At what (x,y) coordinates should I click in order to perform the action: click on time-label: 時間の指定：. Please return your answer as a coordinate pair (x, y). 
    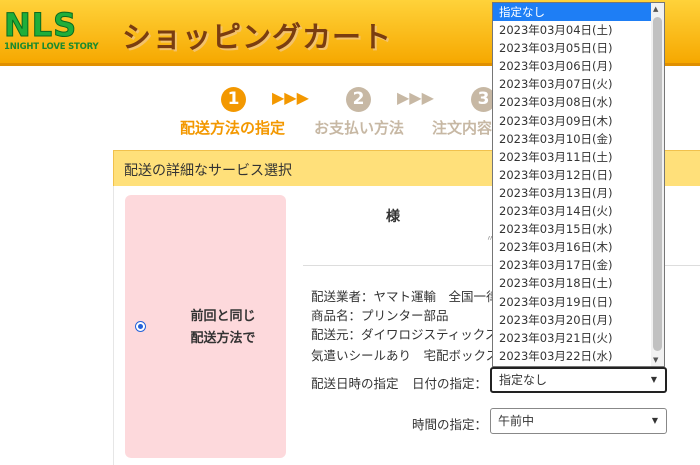
    Looking at the image, I should click on (450, 424).